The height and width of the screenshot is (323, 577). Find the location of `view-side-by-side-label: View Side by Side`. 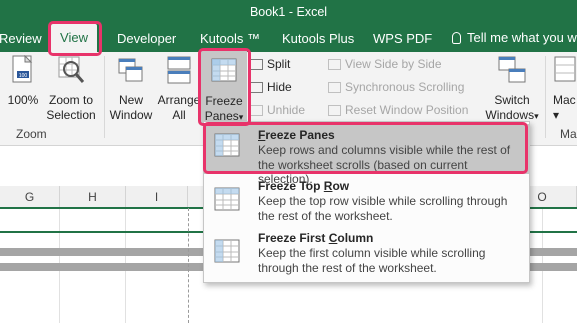

view-side-by-side-label: View Side by Side is located at coordinates (393, 64).